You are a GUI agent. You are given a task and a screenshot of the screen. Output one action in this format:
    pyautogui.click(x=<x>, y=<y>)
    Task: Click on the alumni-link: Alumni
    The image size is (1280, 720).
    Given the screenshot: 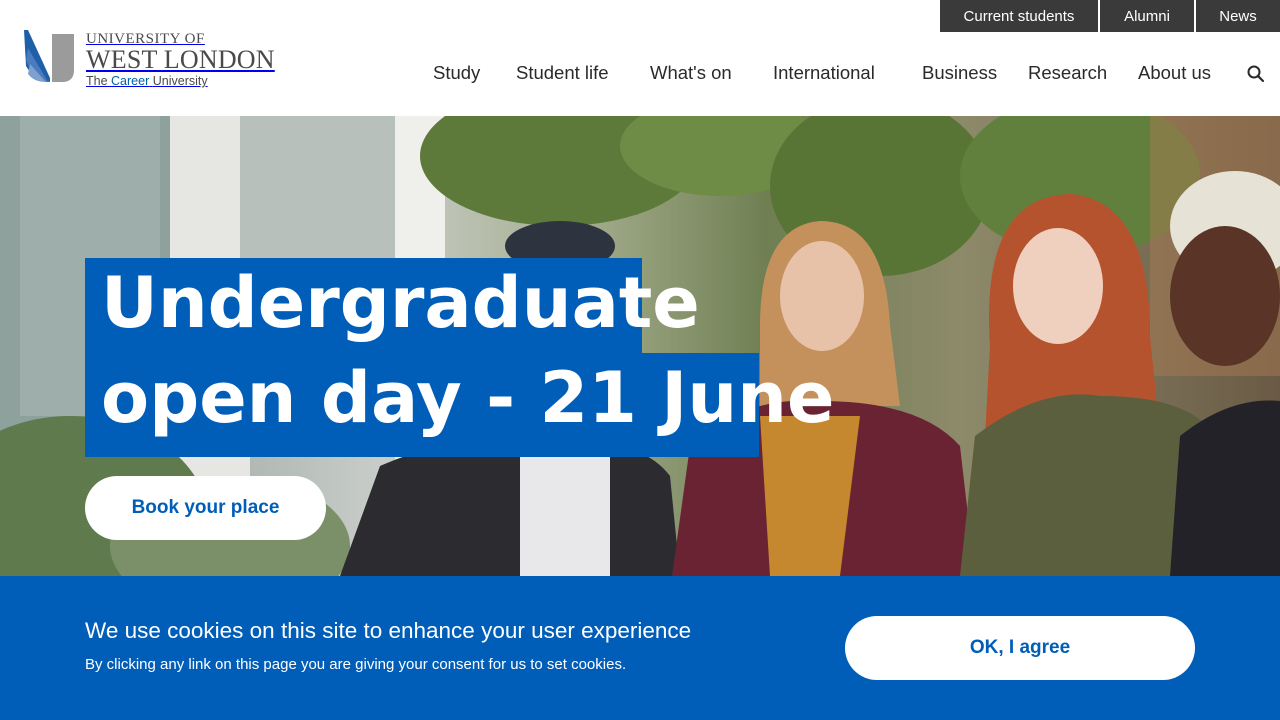 What is the action you would take?
    pyautogui.click(x=1147, y=16)
    